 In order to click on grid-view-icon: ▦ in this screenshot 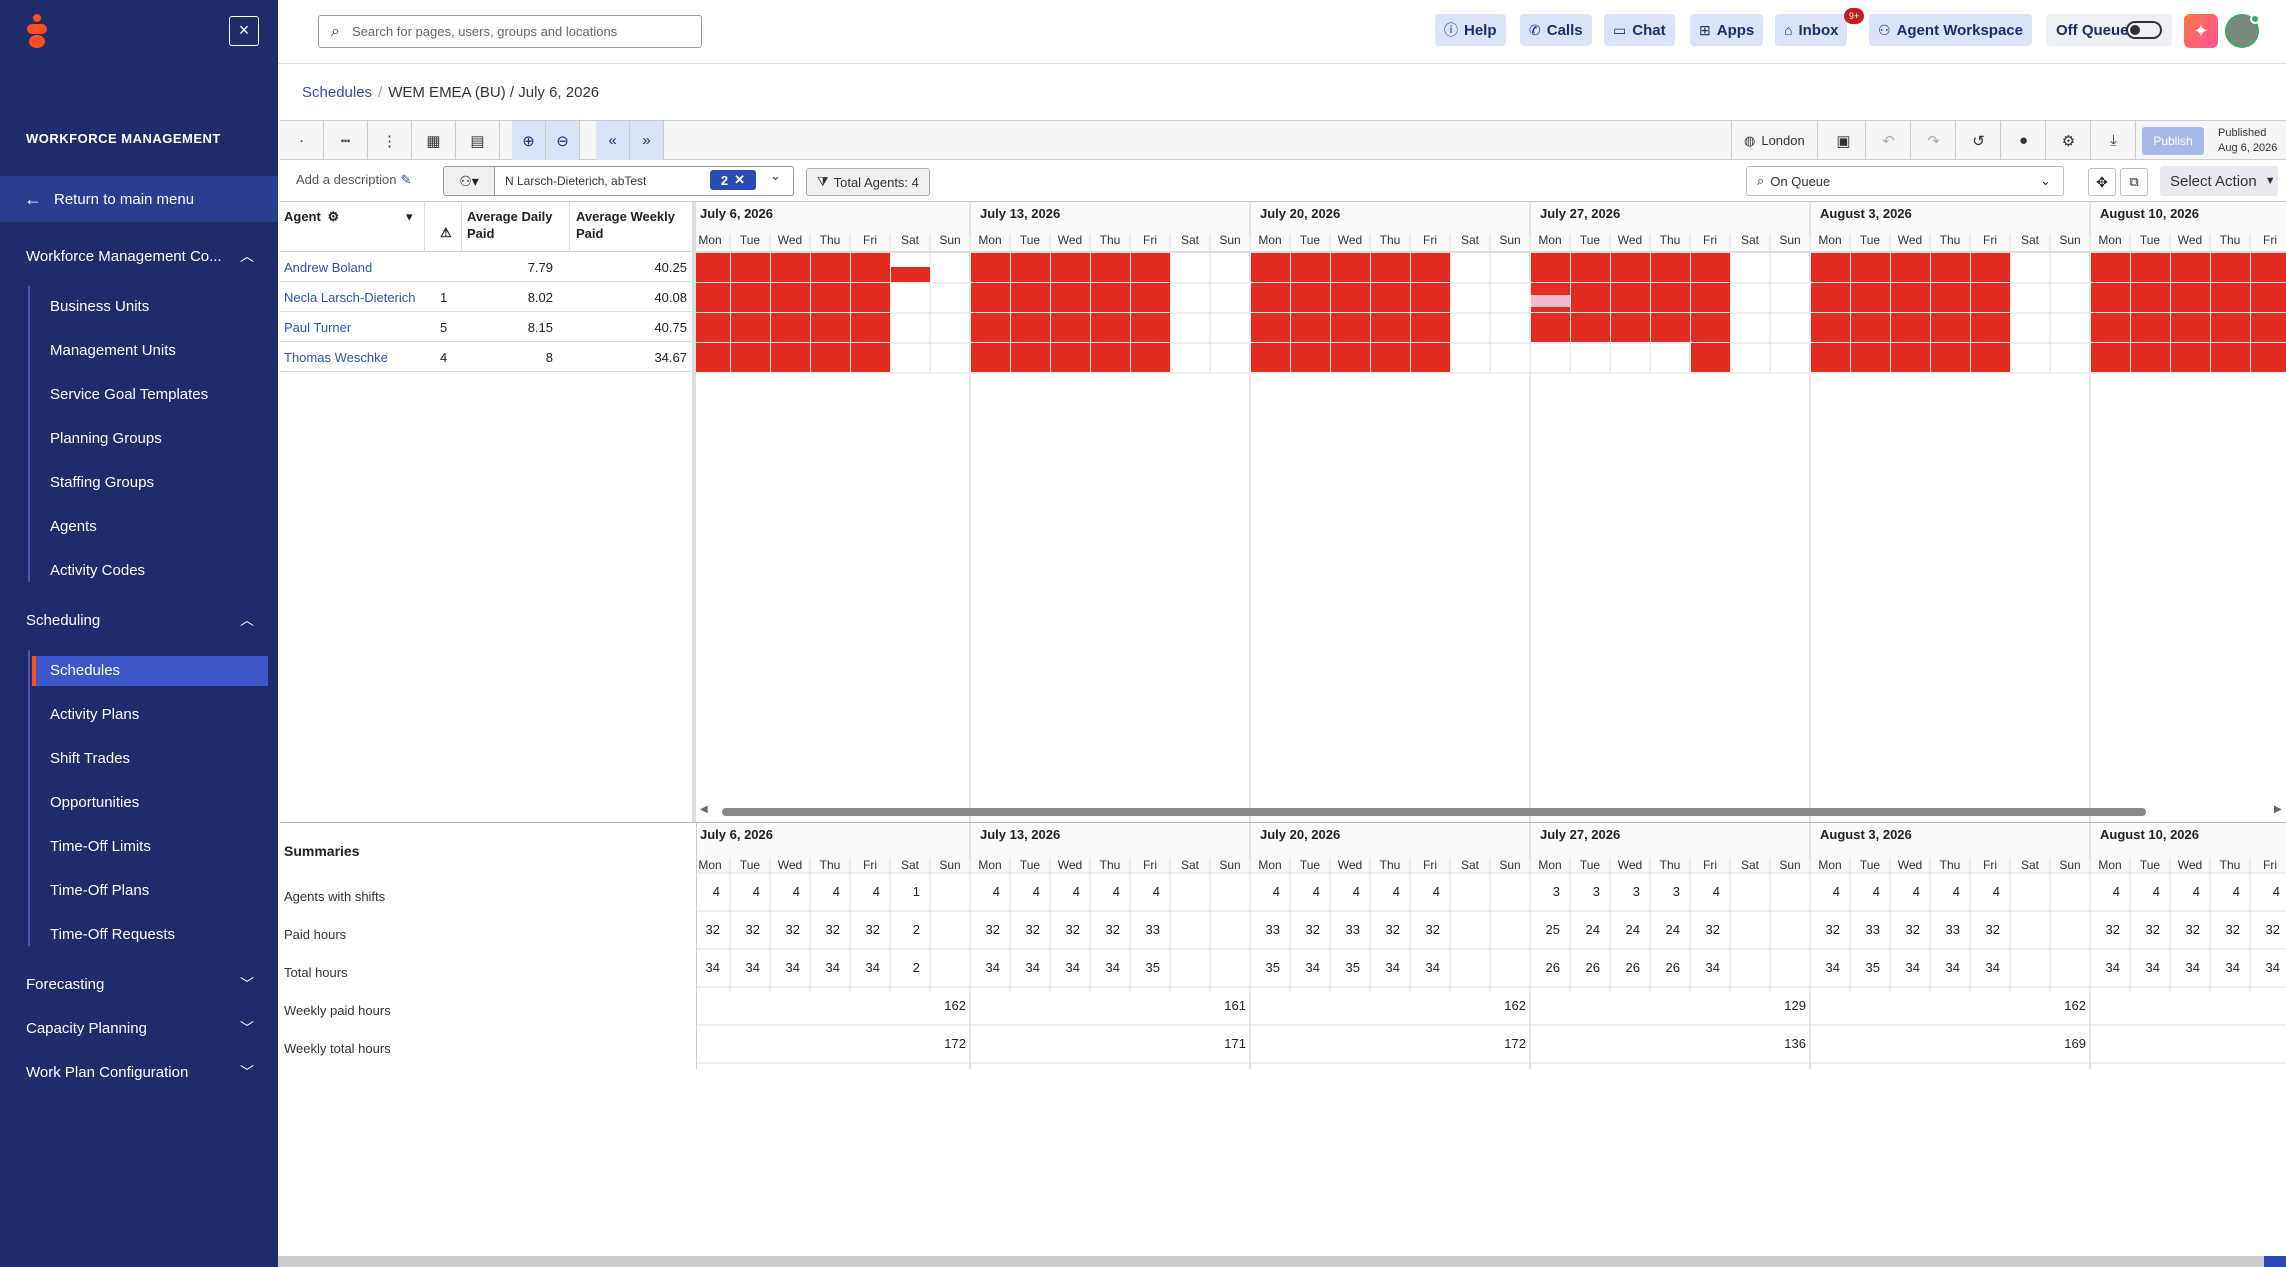, I will do `click(434, 140)`.